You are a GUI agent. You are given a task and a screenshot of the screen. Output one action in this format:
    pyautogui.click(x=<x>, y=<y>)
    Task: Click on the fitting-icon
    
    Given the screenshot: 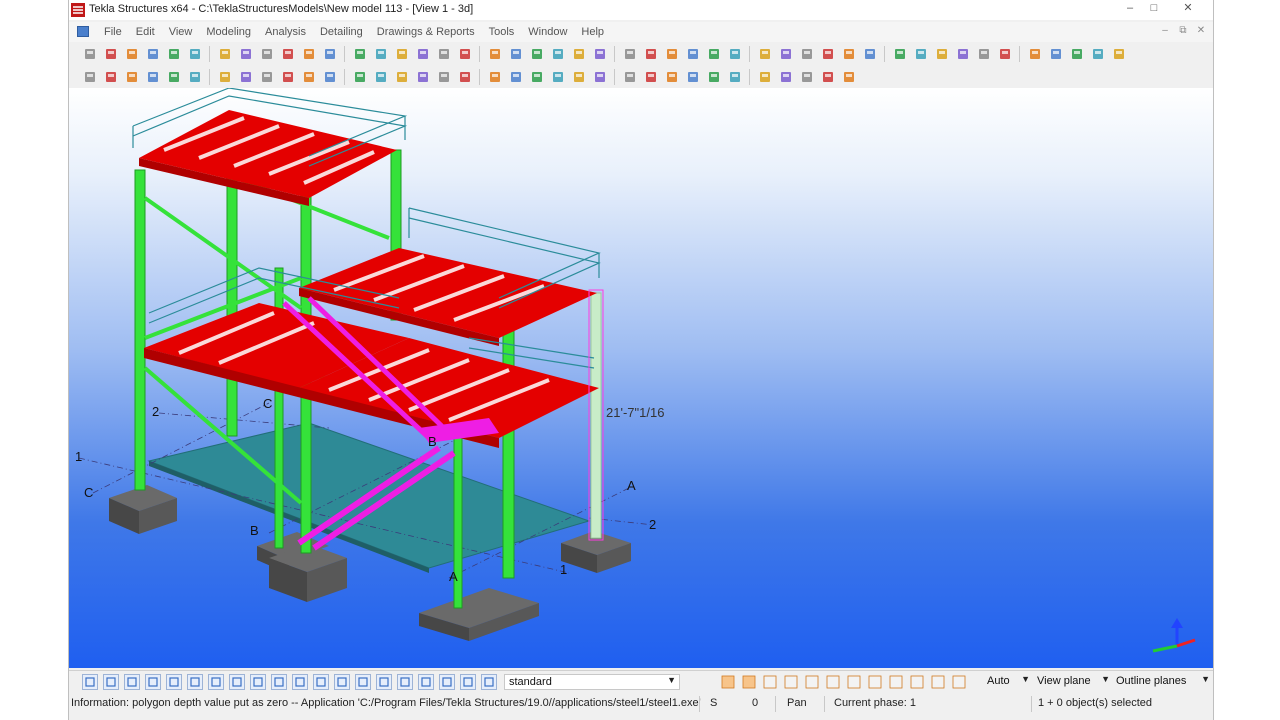 What is the action you would take?
    pyautogui.click(x=309, y=77)
    